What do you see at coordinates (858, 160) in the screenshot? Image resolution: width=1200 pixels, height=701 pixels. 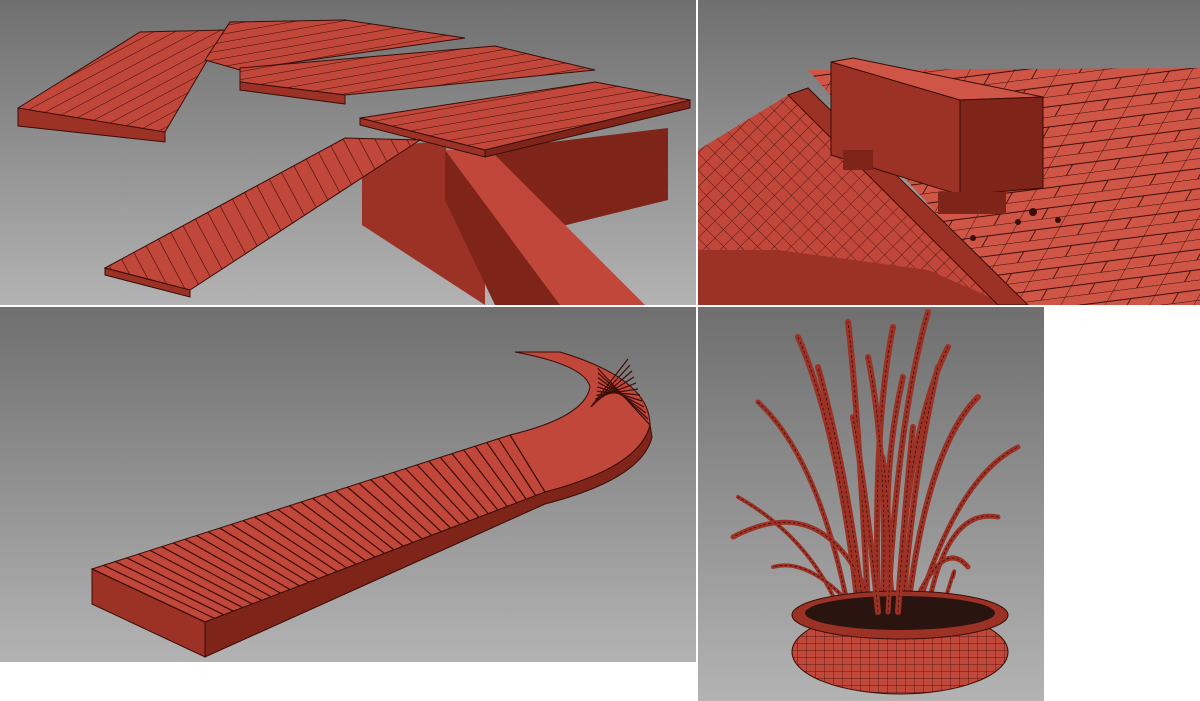 I see `bench-leg-back` at bounding box center [858, 160].